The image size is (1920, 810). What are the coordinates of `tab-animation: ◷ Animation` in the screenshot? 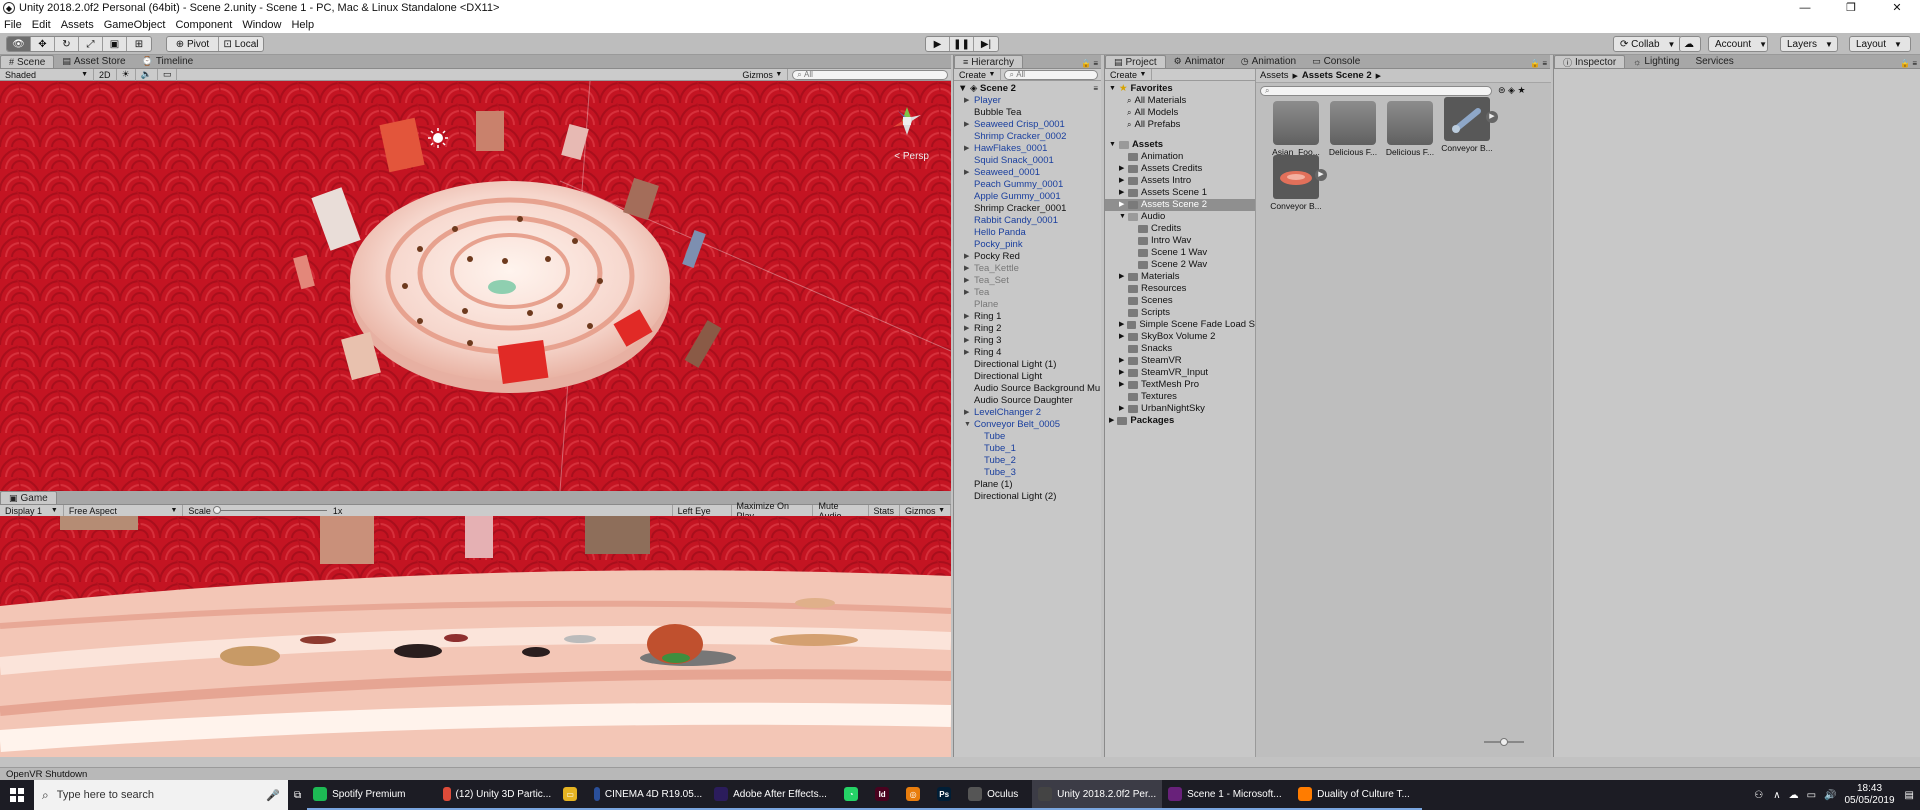 It's located at (1268, 61).